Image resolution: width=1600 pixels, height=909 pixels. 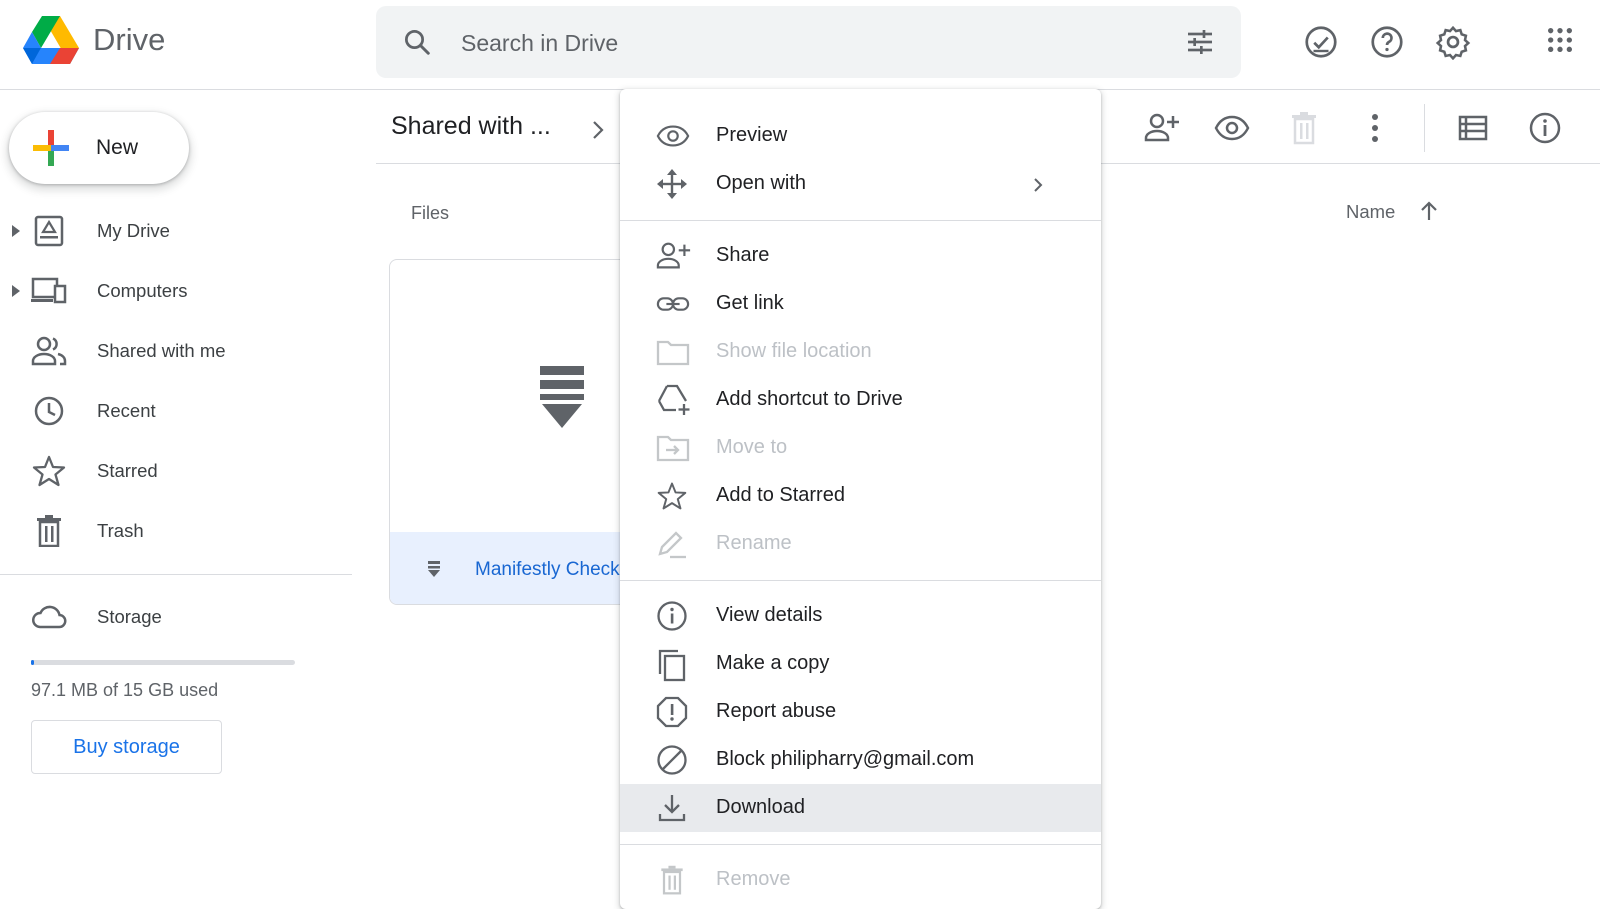 I want to click on sidebar-item-storage: Storage, so click(x=175, y=617).